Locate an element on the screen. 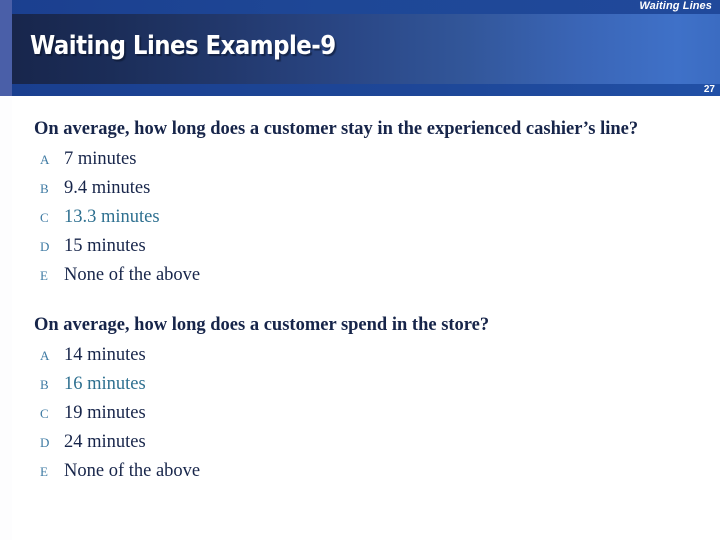 The width and height of the screenshot is (720, 540). option-row: C 13.3 minutes is located at coordinates (358, 217).